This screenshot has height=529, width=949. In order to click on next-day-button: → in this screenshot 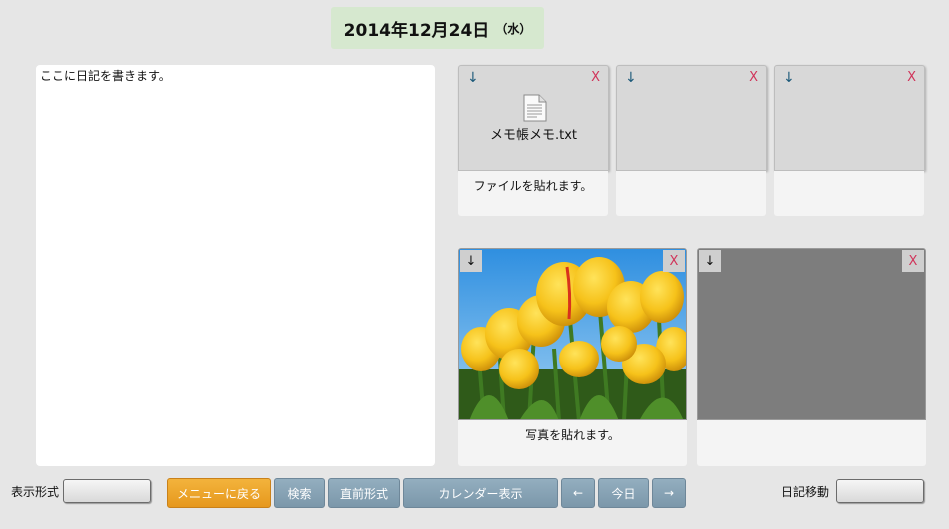, I will do `click(669, 493)`.